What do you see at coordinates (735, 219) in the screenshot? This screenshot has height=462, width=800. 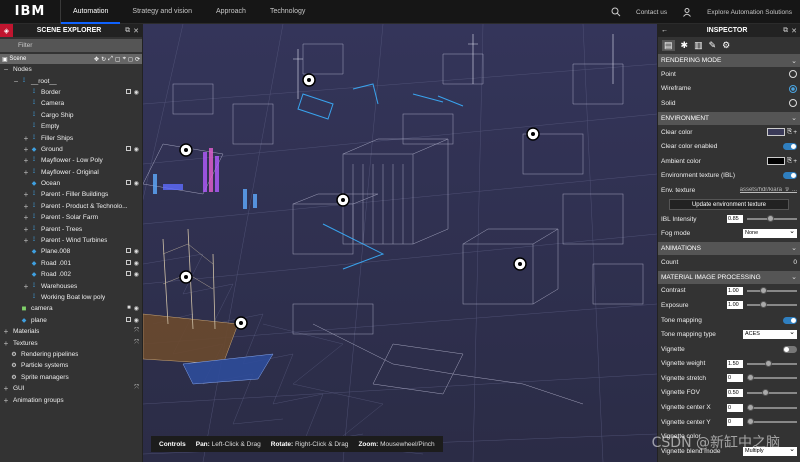 I see `ibl-intensity-input: 0.85` at bounding box center [735, 219].